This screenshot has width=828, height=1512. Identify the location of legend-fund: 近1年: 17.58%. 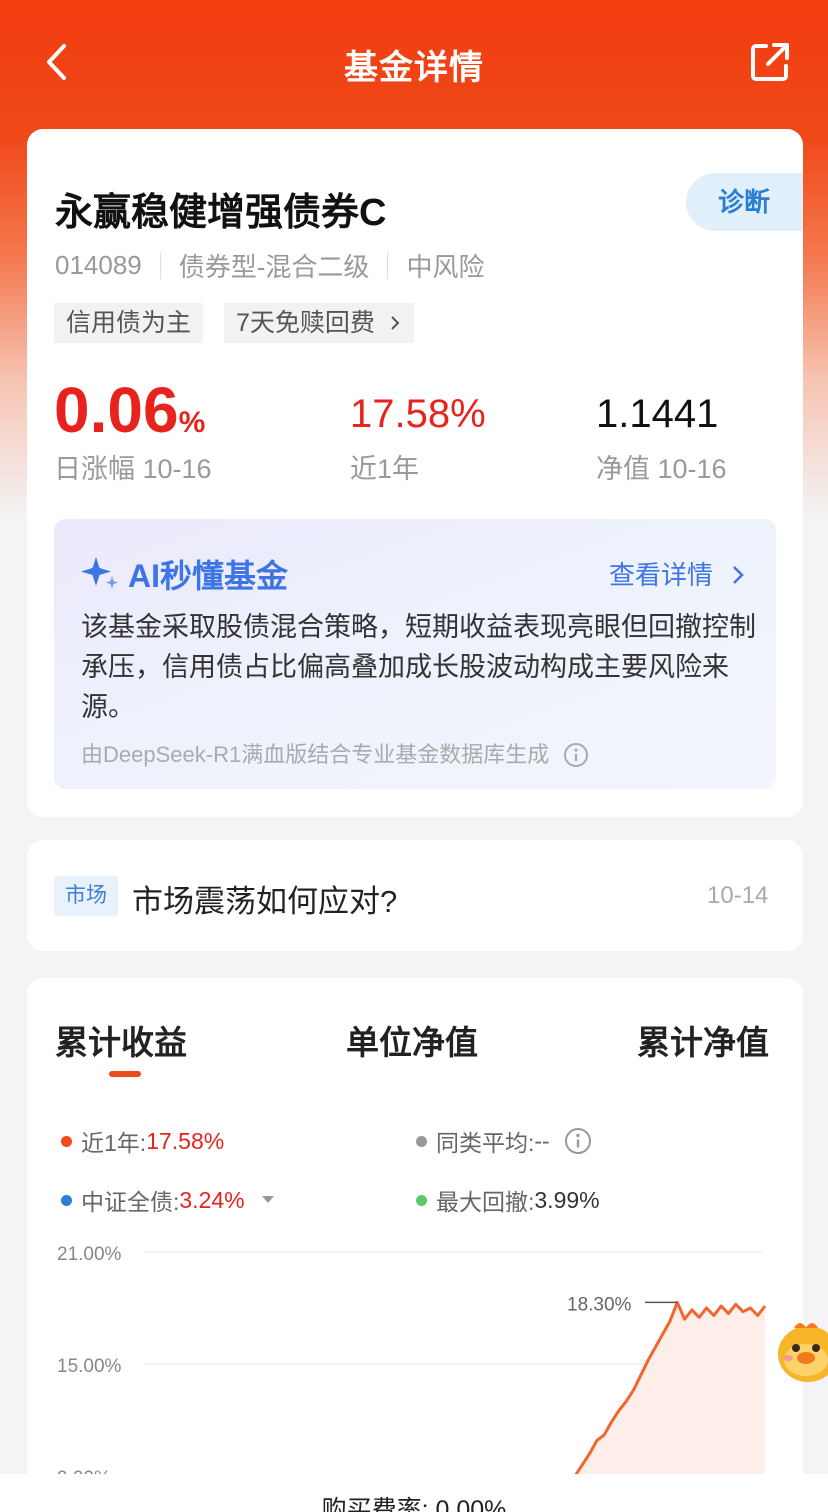
(142, 1141).